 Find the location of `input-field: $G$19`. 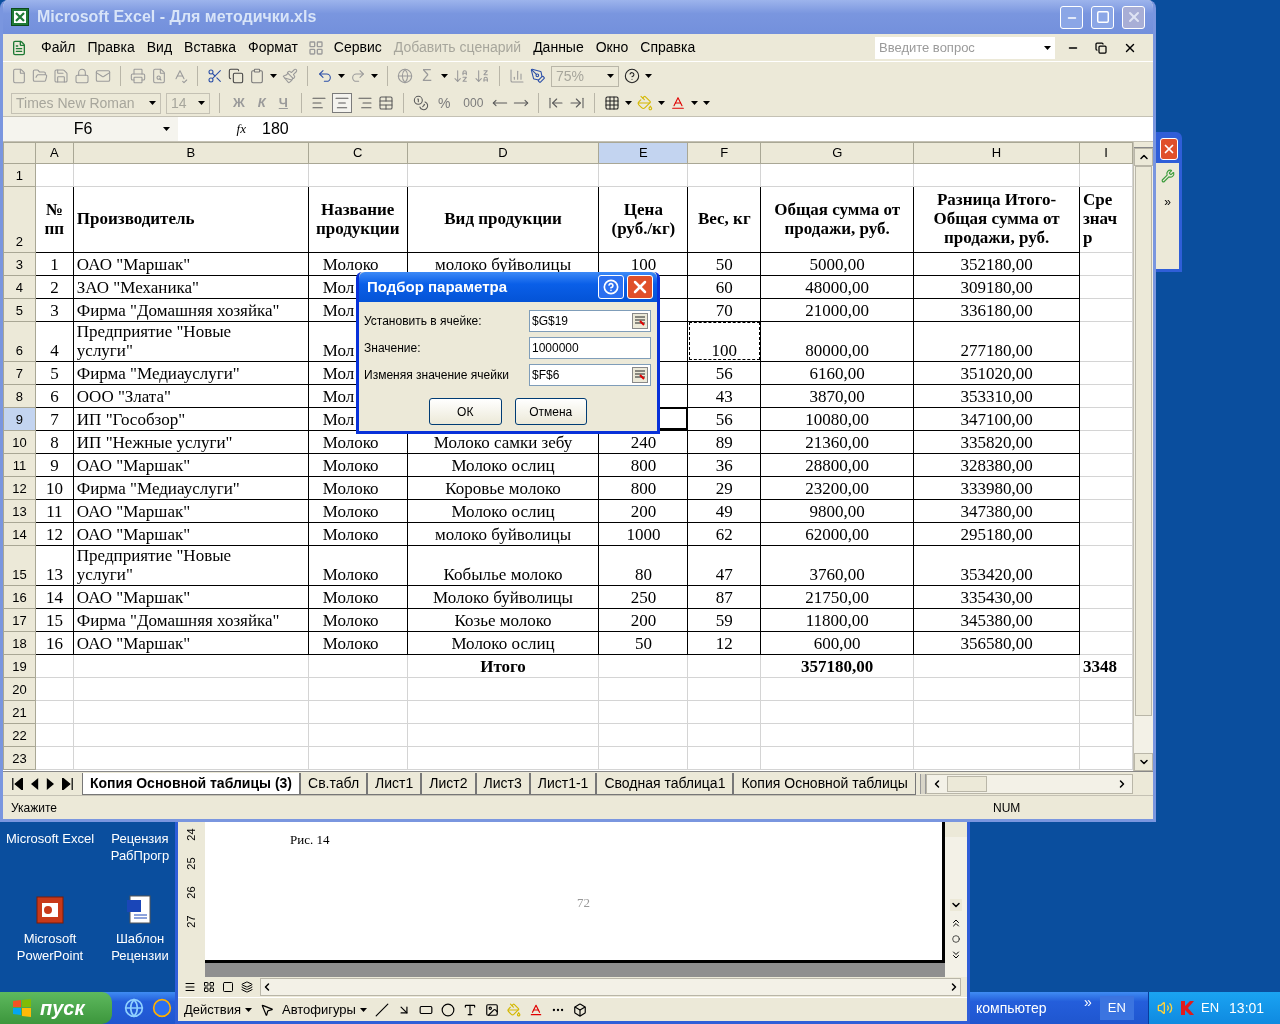

input-field: $G$19 is located at coordinates (590, 321).